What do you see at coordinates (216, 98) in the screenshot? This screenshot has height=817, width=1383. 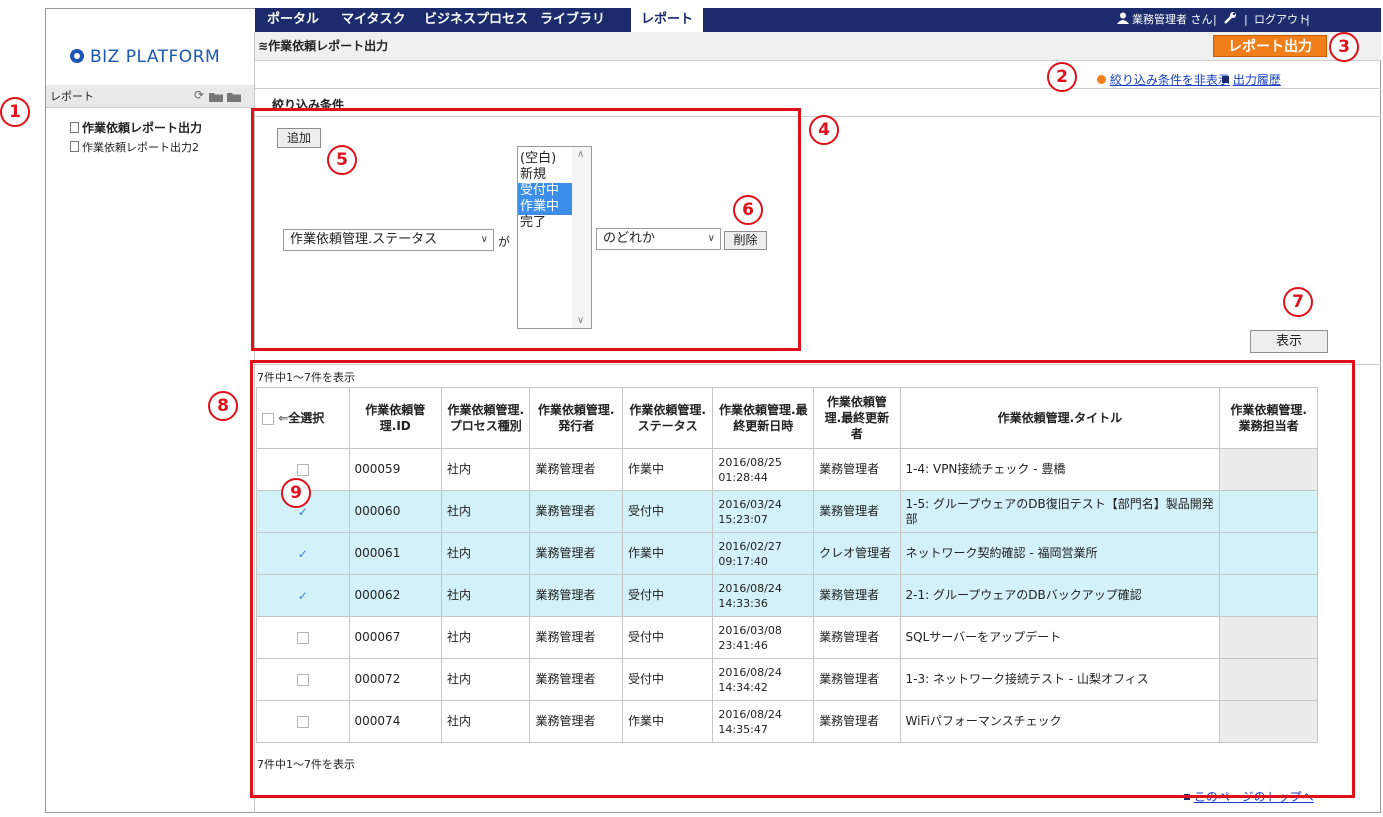 I see `add-folder-icon` at bounding box center [216, 98].